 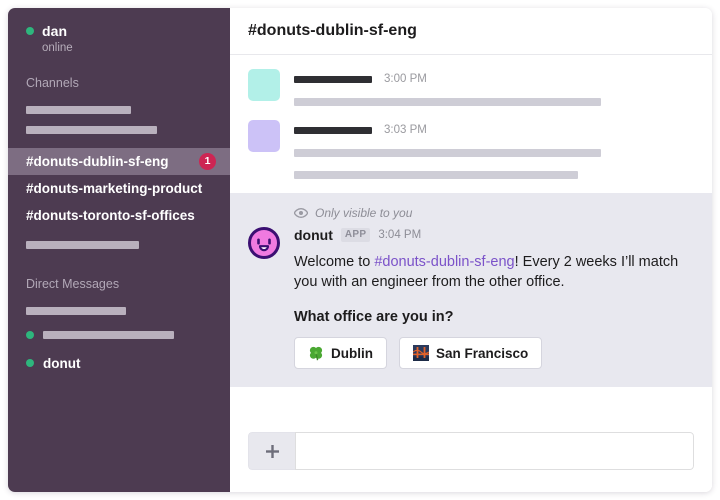 What do you see at coordinates (374, 317) in the screenshot?
I see `ephemeral-question: What office are you in?` at bounding box center [374, 317].